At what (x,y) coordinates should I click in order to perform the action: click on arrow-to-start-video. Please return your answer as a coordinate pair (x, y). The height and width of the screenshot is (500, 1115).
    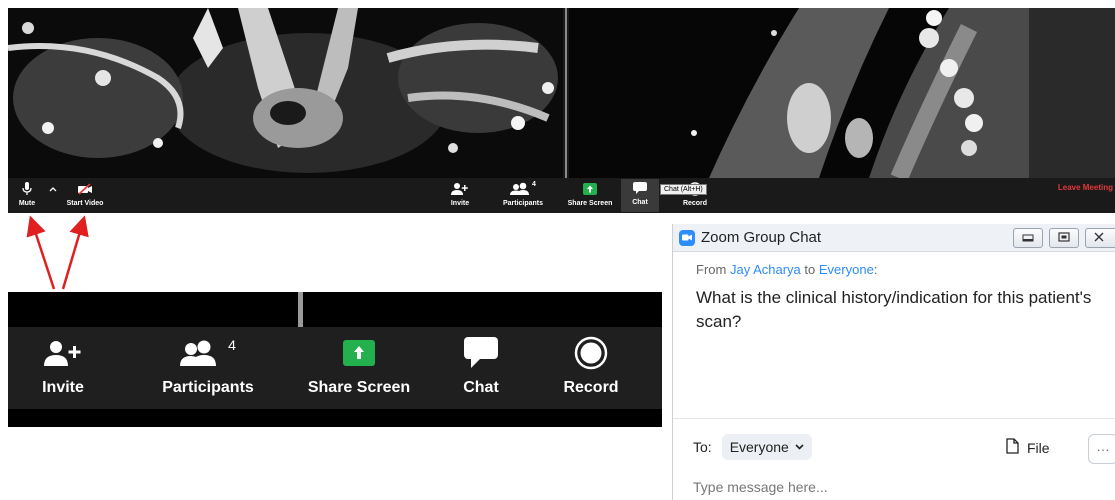
    Looking at the image, I should click on (75, 252).